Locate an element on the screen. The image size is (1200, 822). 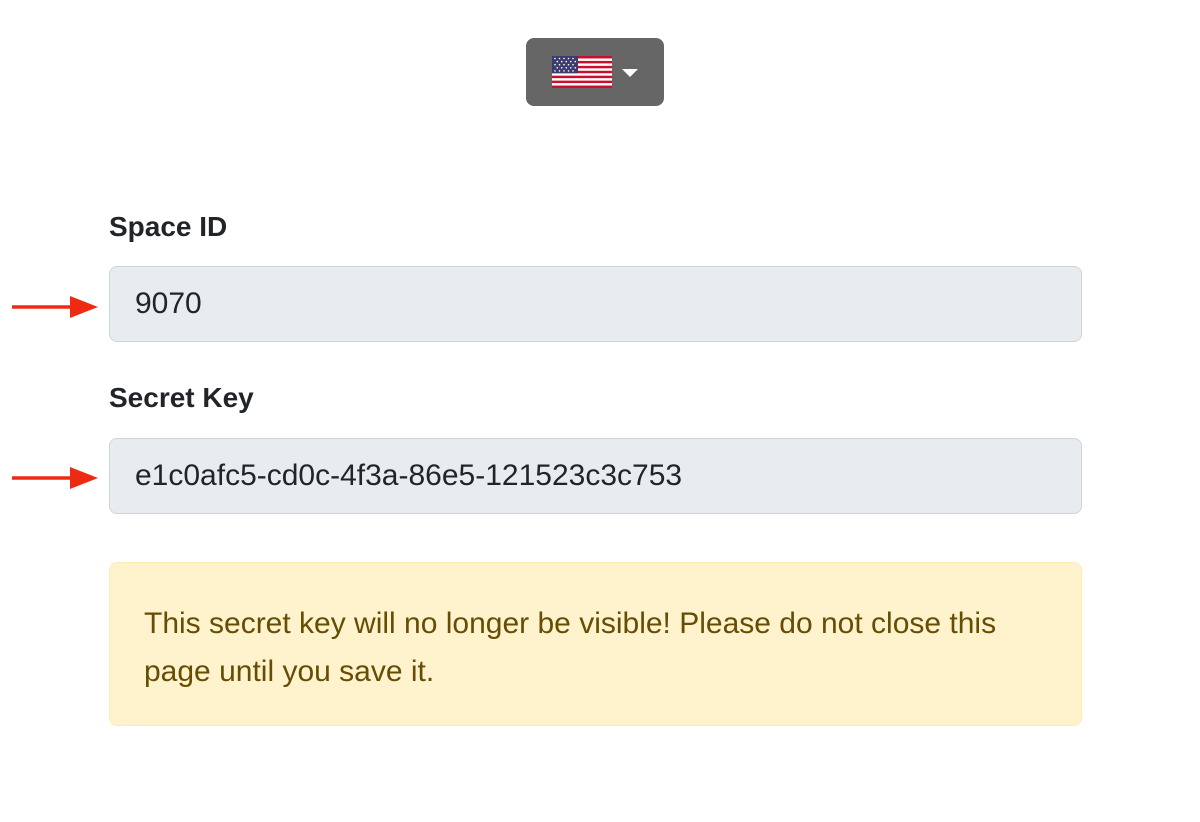
language-dropdown-button is located at coordinates (595, 72).